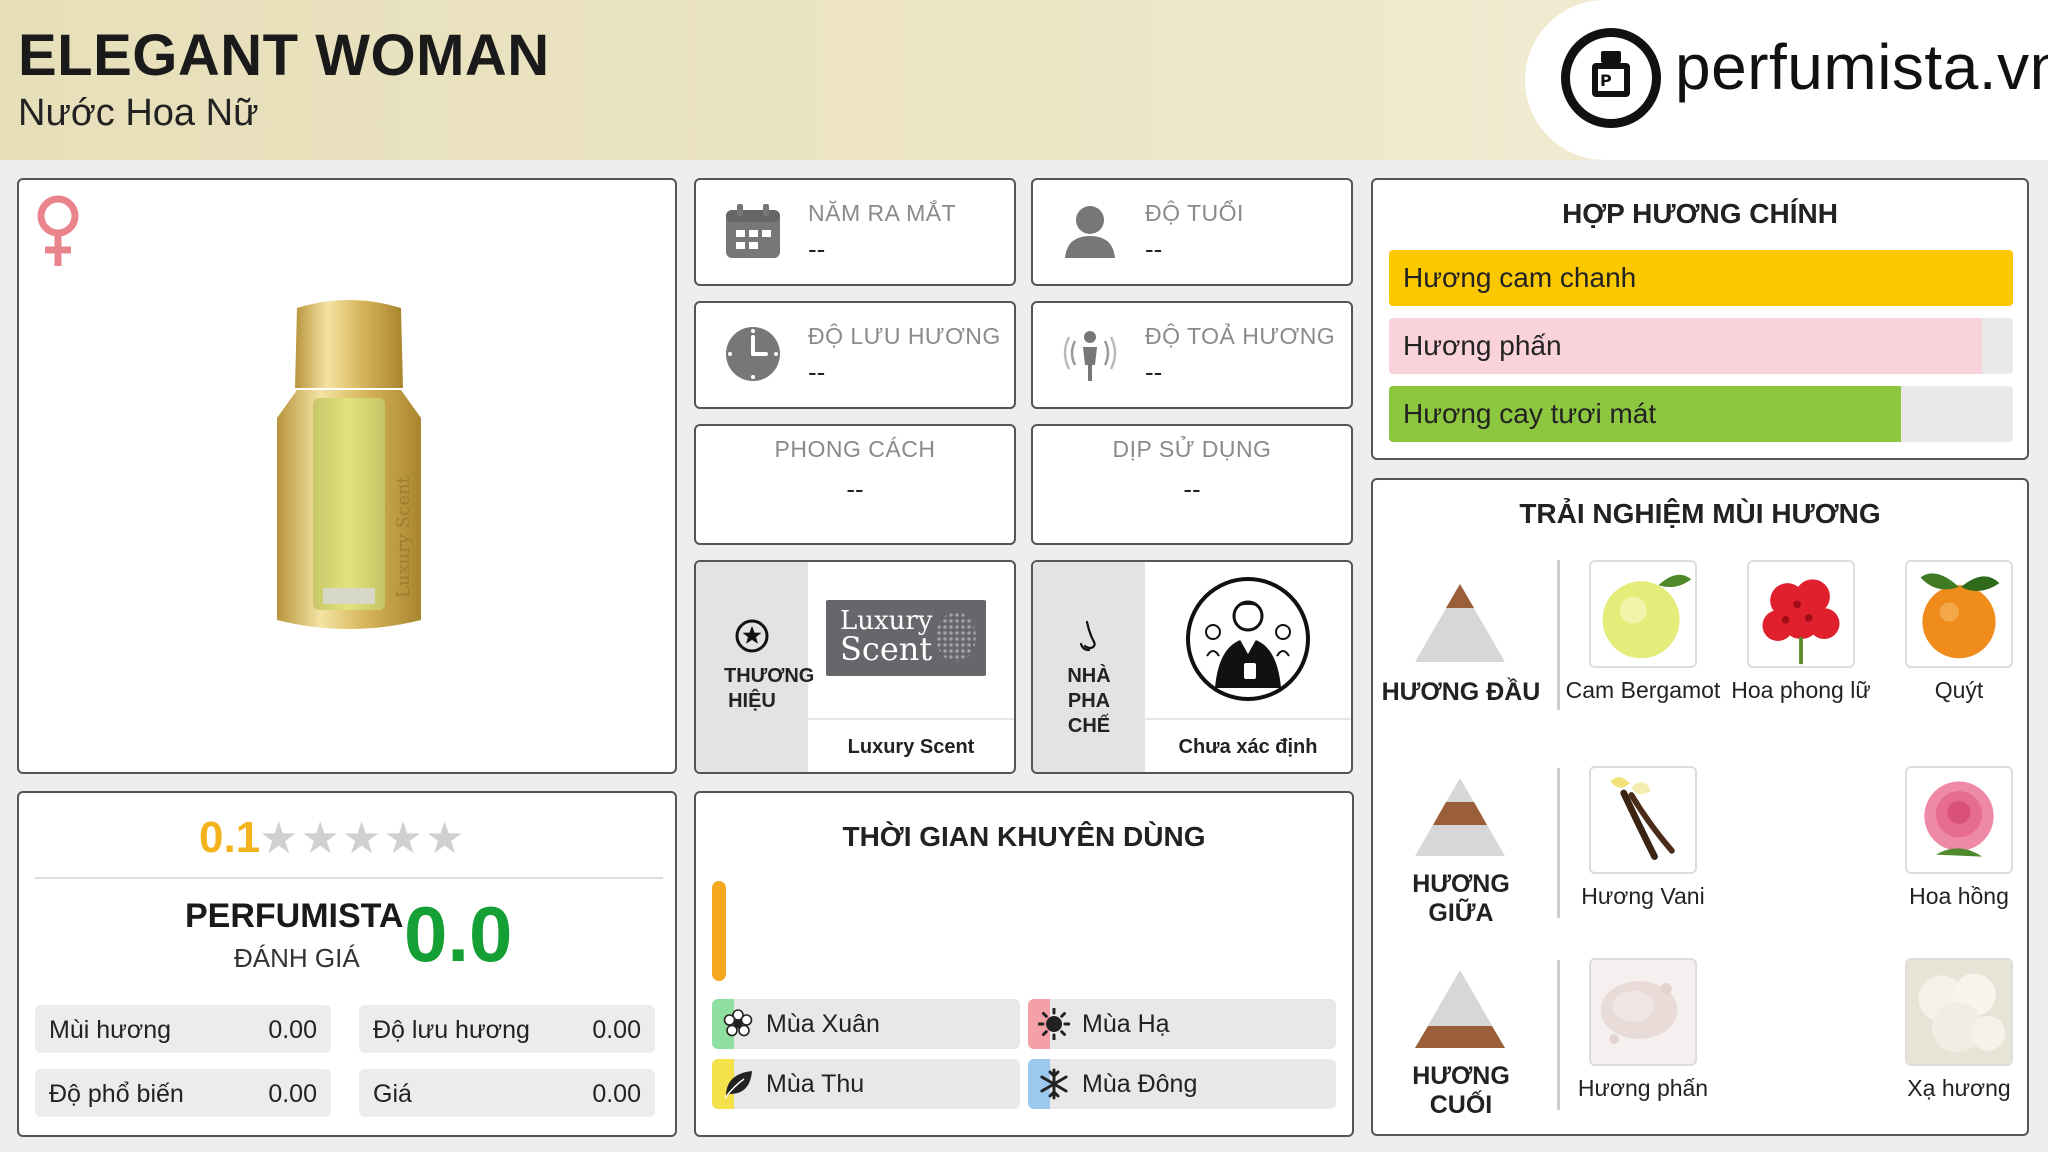 The image size is (2048, 1152). I want to click on mandarin-icon, so click(1959, 614).